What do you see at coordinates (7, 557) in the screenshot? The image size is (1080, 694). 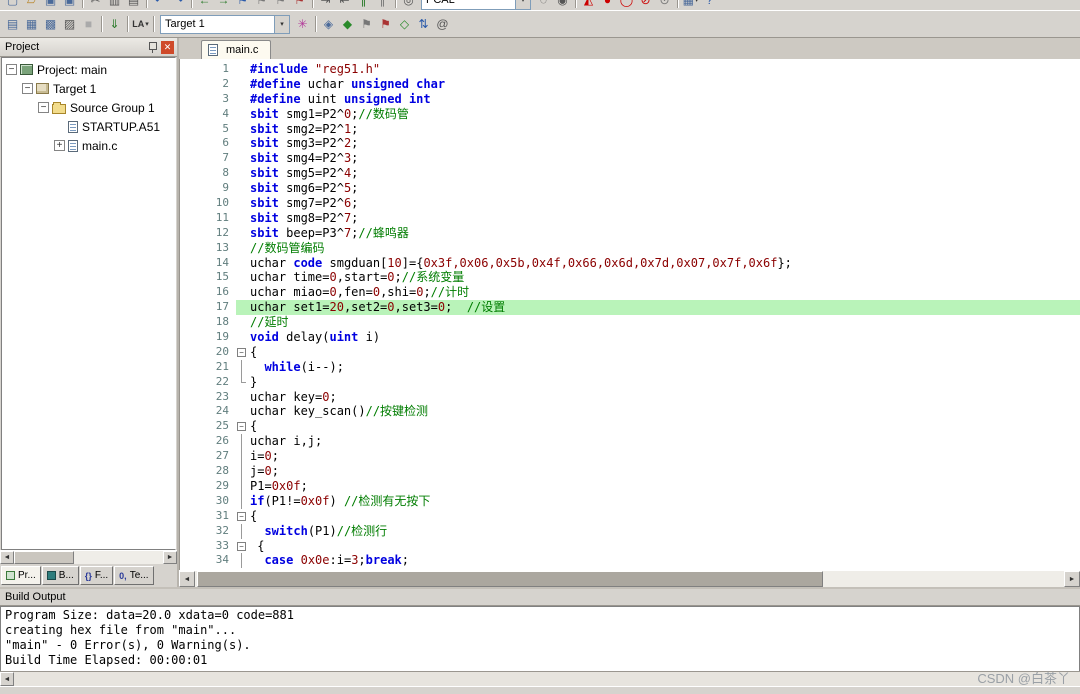 I see `project-scroll-left-button: ◄` at bounding box center [7, 557].